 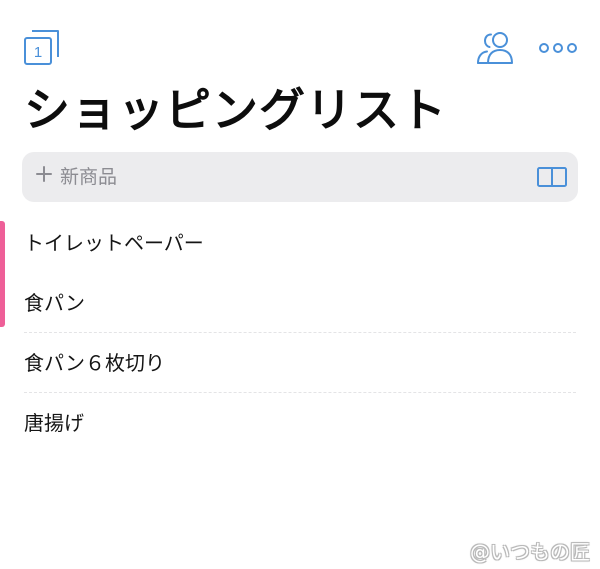 I want to click on list-item-label: 食パン, so click(x=54, y=303).